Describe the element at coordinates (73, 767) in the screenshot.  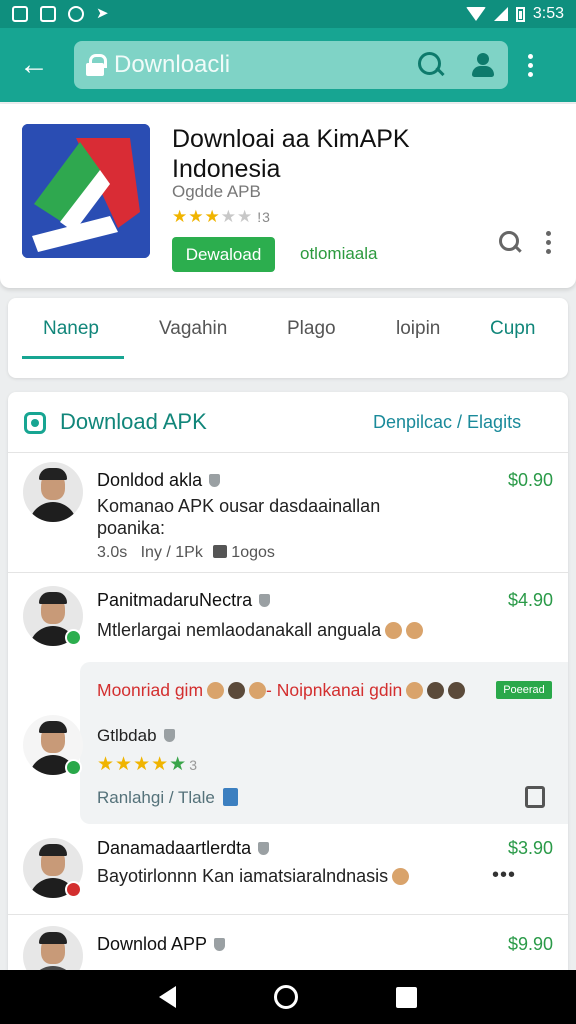
I see `verified-badge` at that location.